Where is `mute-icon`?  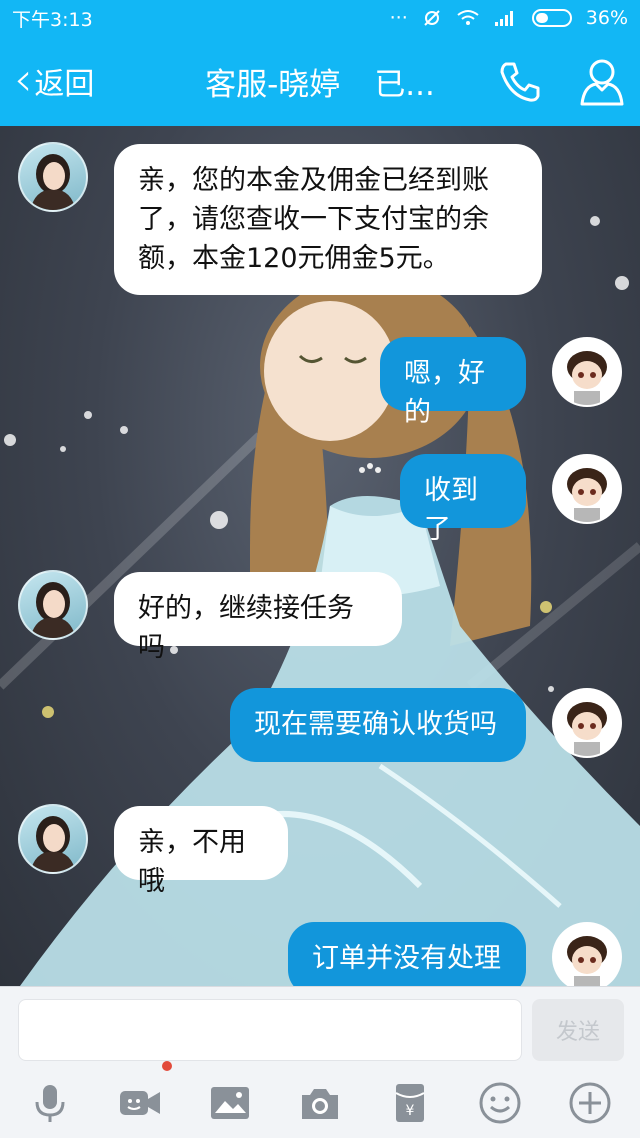 mute-icon is located at coordinates (432, 18).